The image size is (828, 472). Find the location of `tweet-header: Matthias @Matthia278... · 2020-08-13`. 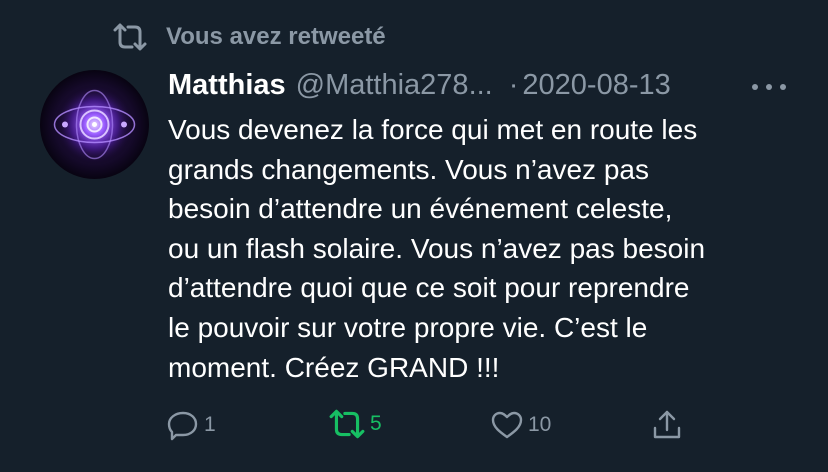

tweet-header: Matthias @Matthia278... · 2020-08-13 is located at coordinates (478, 85).